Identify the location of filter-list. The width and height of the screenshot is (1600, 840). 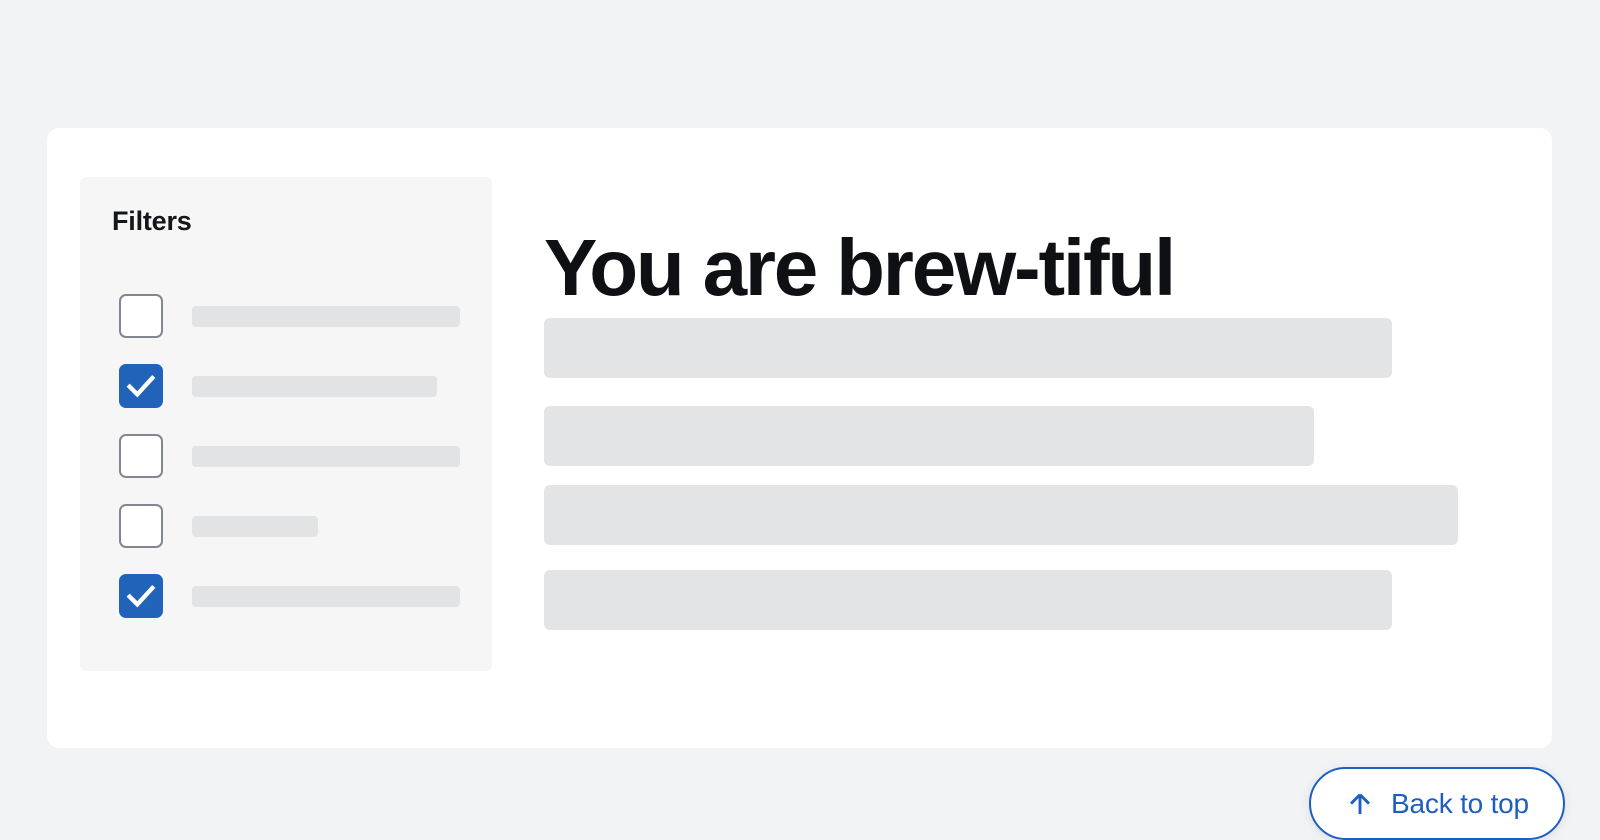
(294, 469).